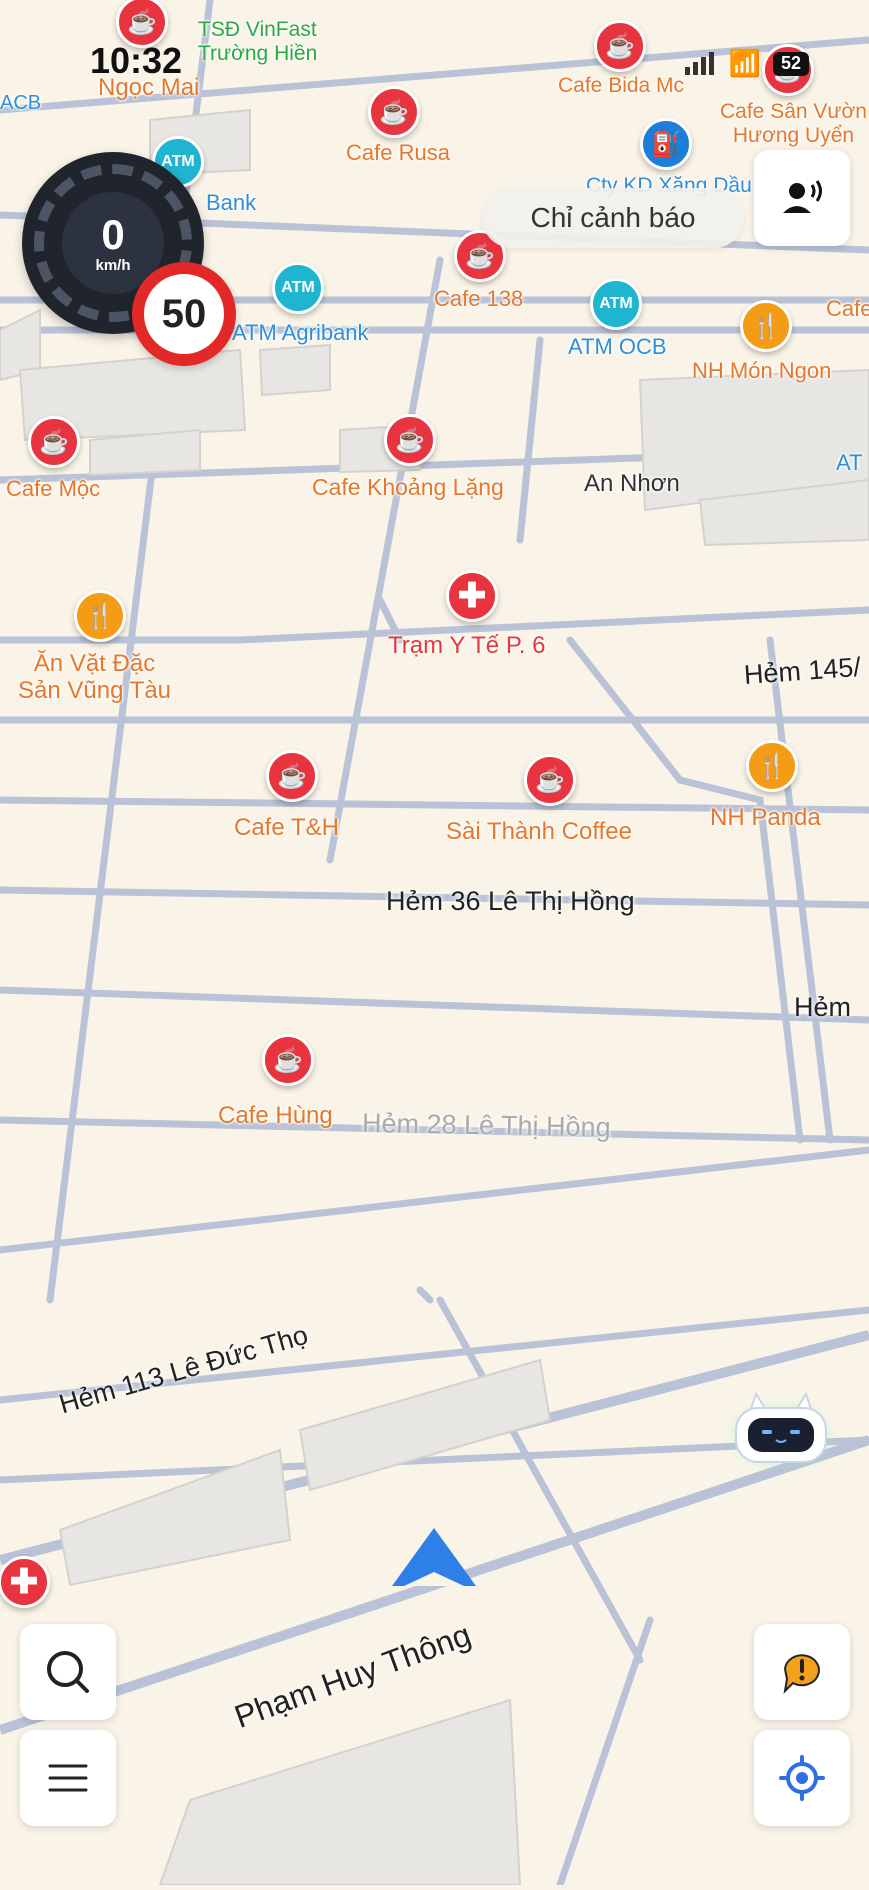 This screenshot has height=1890, width=869. I want to click on area-label: An Nhơn, so click(632, 483).